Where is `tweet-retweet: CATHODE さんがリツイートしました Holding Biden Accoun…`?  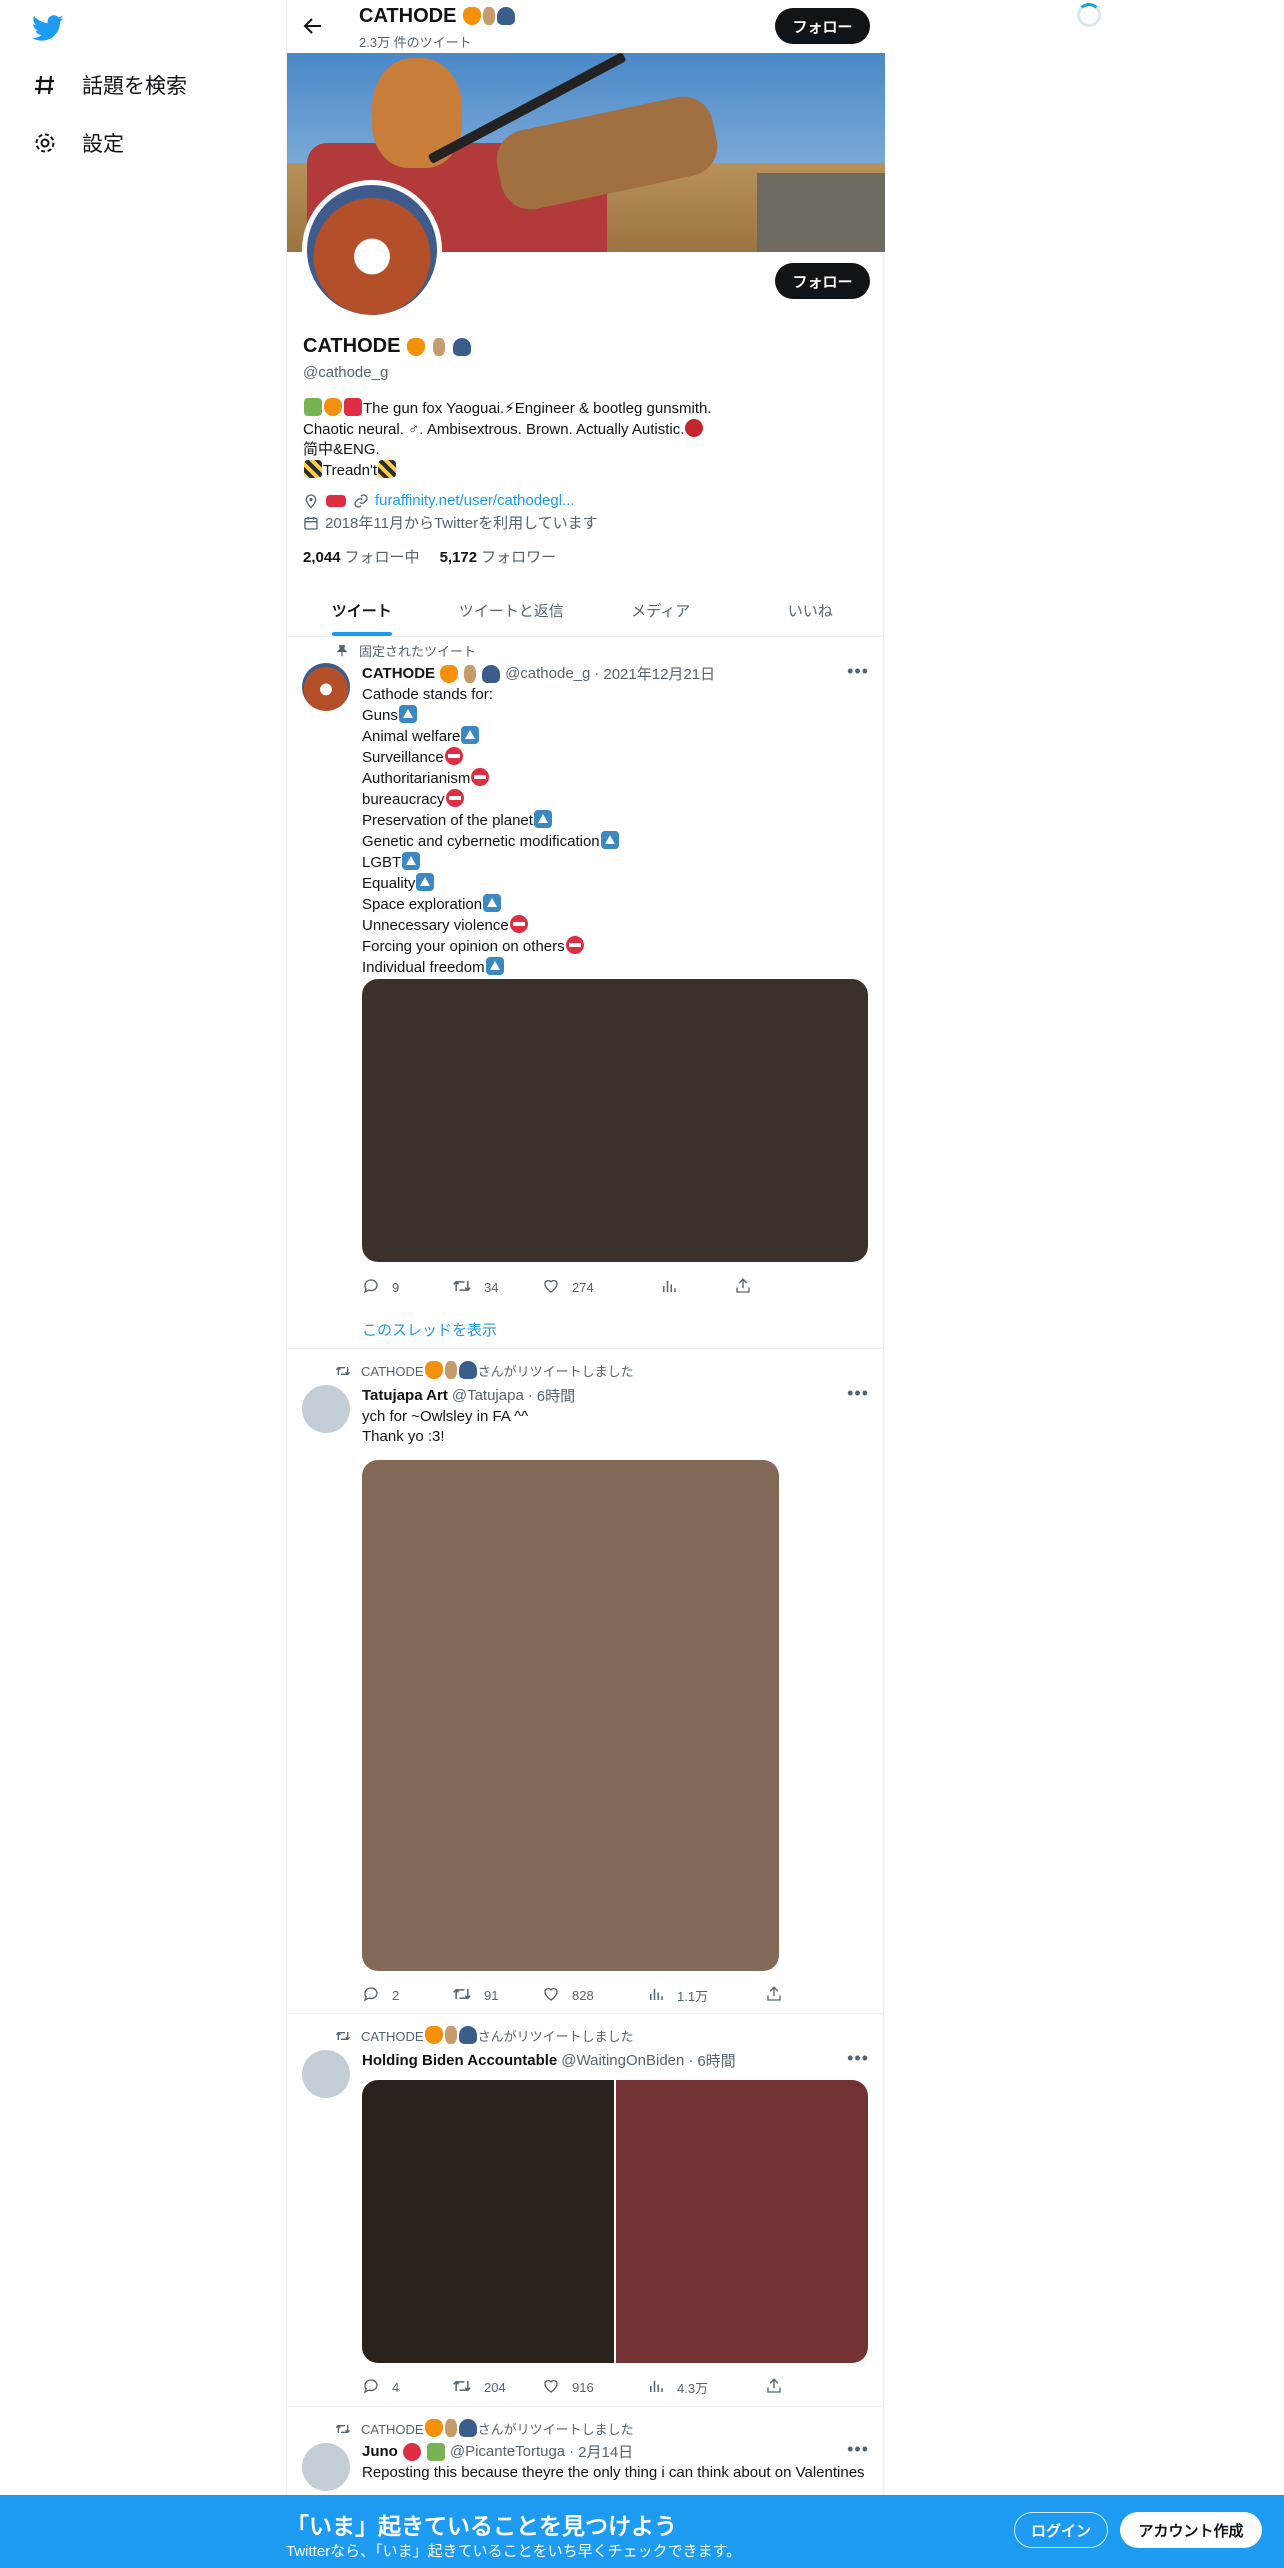 tweet-retweet: CATHODE さんがリツイートしました Holding Biden Accoun… is located at coordinates (586, 2210).